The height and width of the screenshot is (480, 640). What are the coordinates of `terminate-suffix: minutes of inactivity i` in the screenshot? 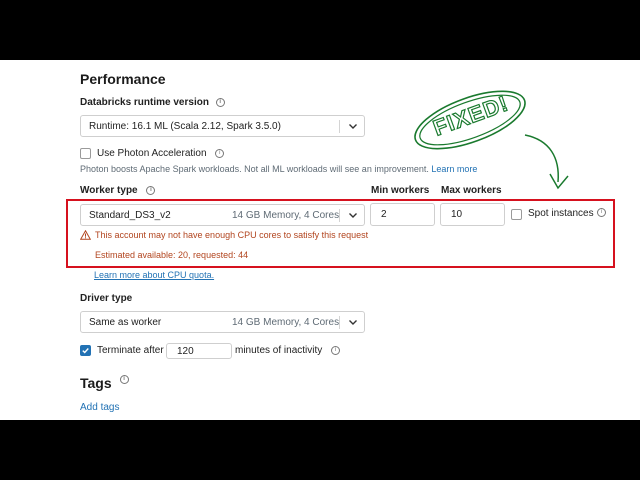 It's located at (288, 350).